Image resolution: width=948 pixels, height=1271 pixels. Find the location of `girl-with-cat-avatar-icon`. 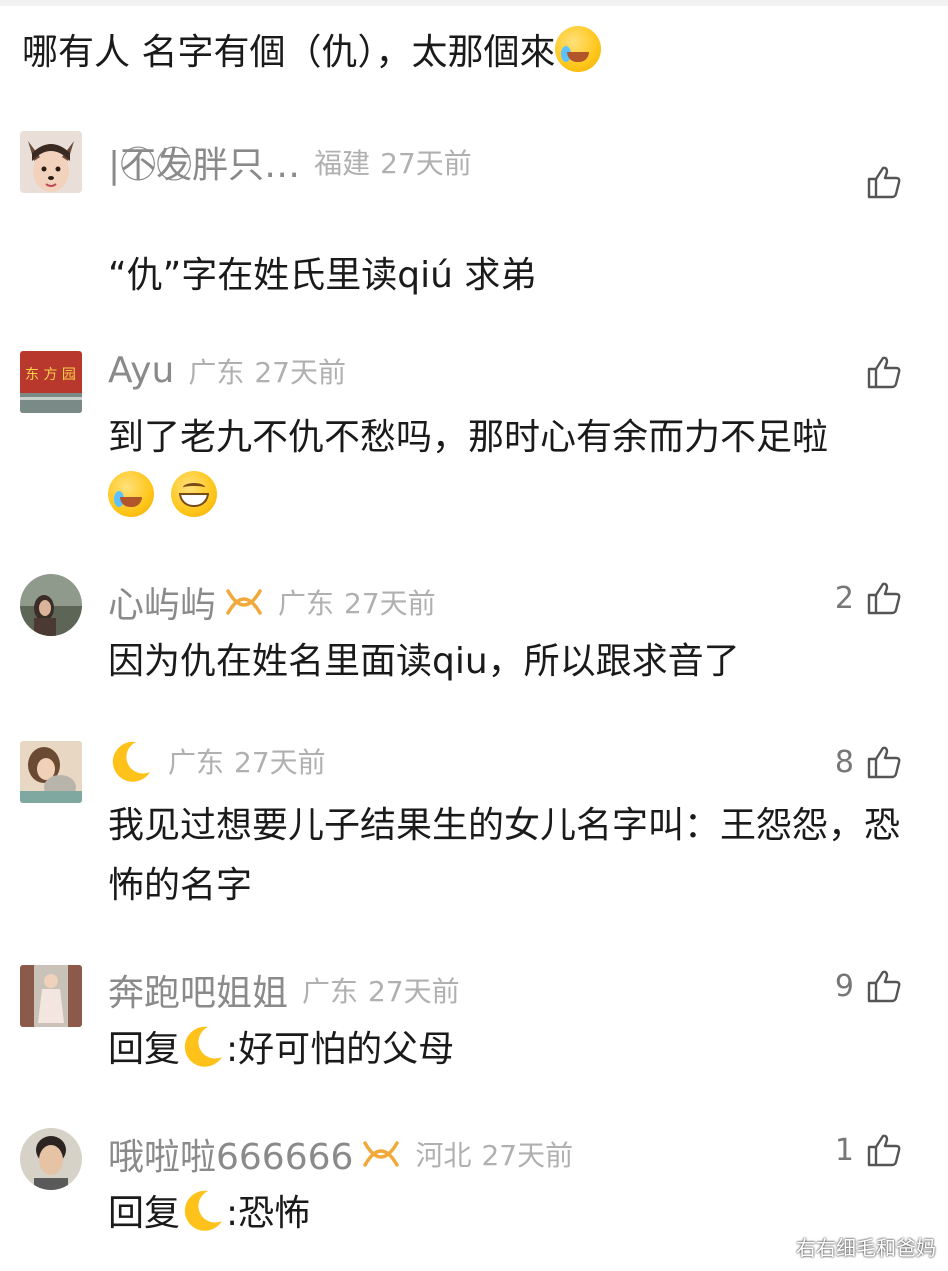

girl-with-cat-avatar-icon is located at coordinates (51, 772).